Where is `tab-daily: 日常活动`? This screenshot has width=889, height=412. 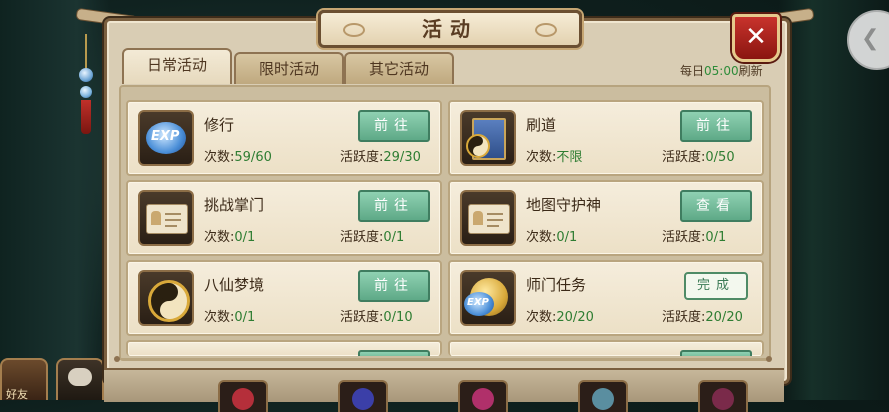 tab-daily: 日常活动 is located at coordinates (177, 66).